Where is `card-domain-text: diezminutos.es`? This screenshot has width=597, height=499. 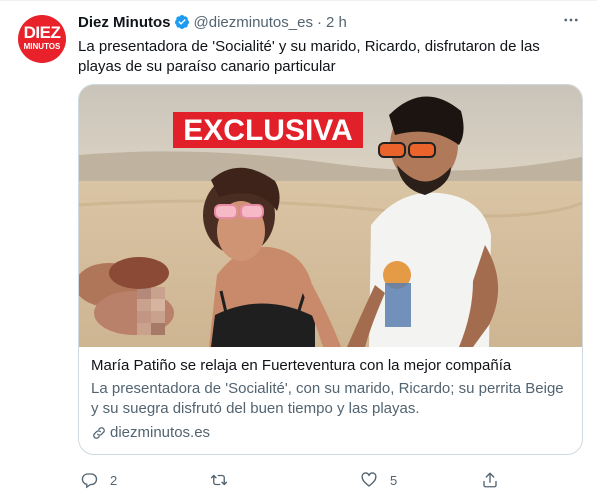
card-domain-text: diezminutos.es is located at coordinates (160, 432).